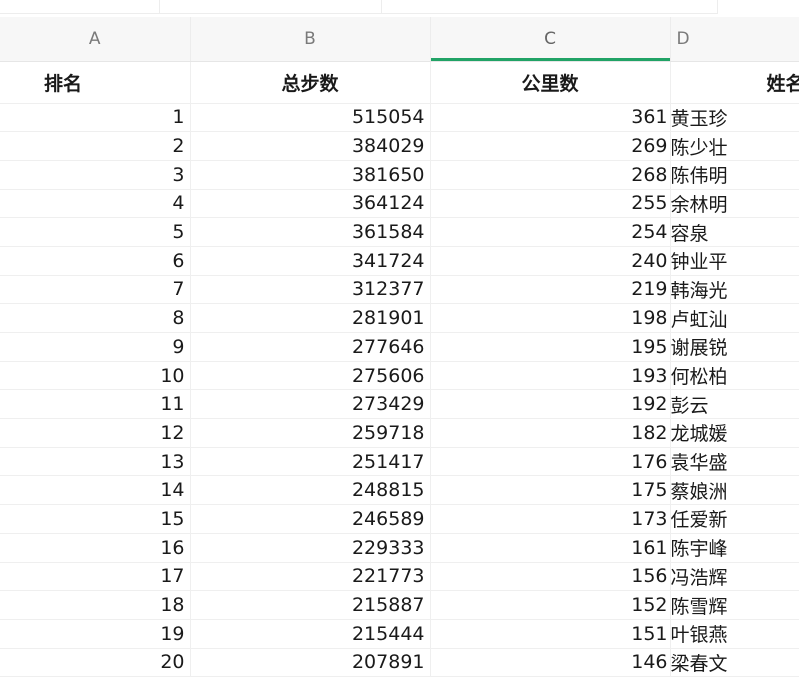 The height and width of the screenshot is (677, 799). What do you see at coordinates (310, 232) in the screenshot?
I see `cell-steps: 361584` at bounding box center [310, 232].